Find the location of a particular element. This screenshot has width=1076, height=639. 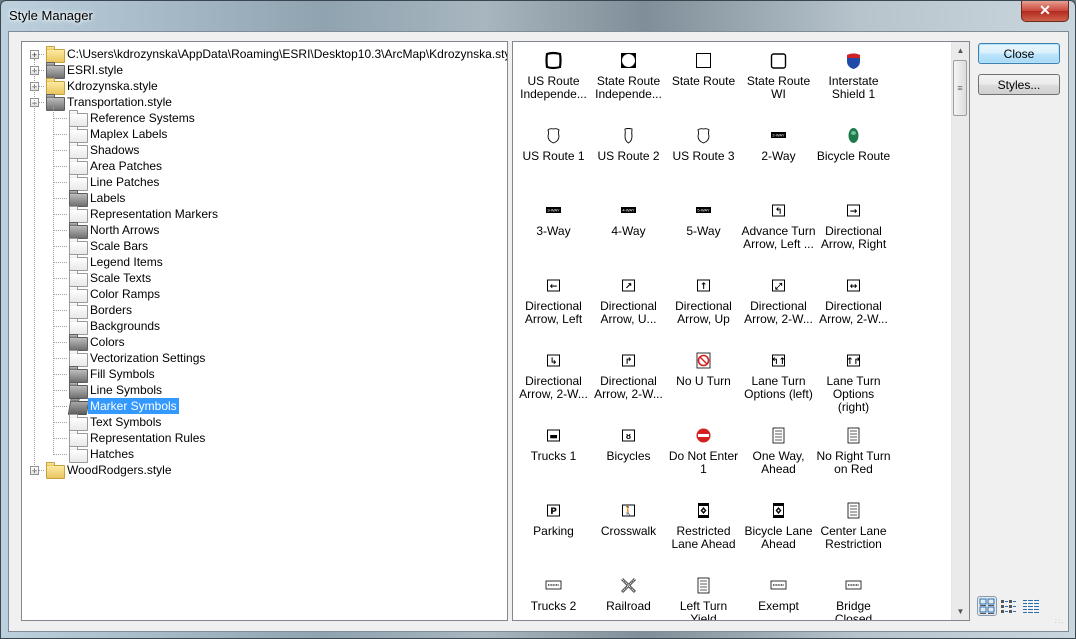

symbol-item: Railroad is located at coordinates (628, 593).